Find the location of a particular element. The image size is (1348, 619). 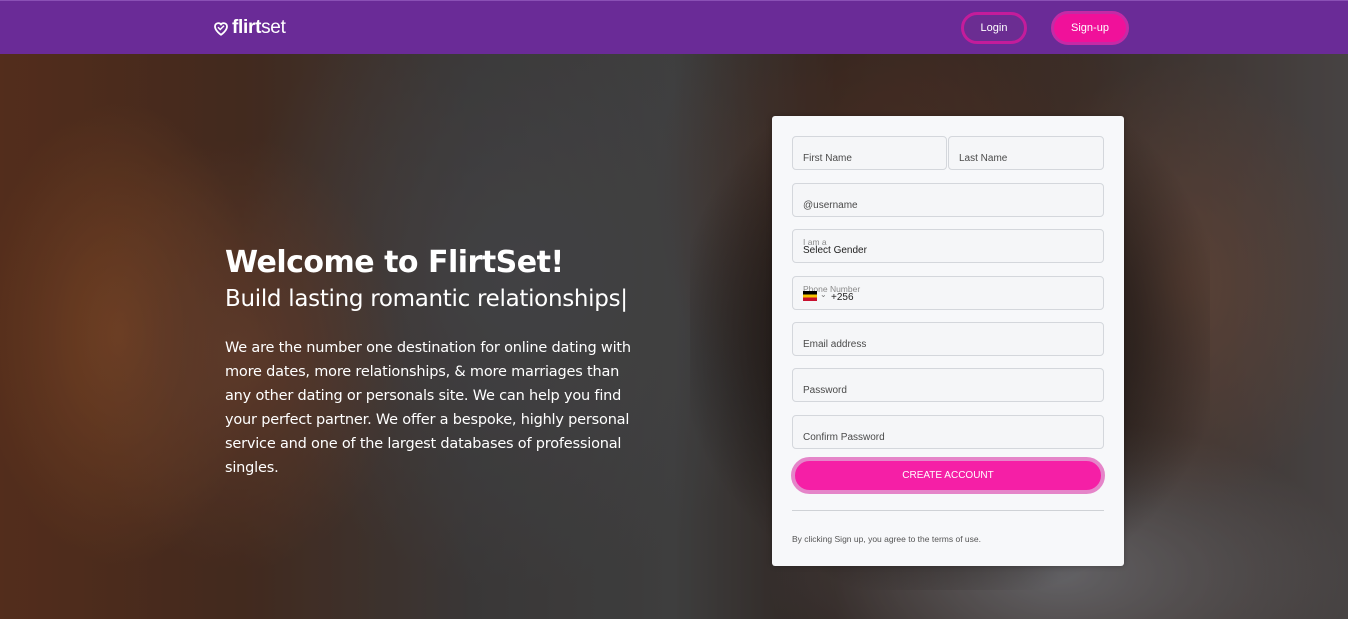

form-divider is located at coordinates (948, 510).